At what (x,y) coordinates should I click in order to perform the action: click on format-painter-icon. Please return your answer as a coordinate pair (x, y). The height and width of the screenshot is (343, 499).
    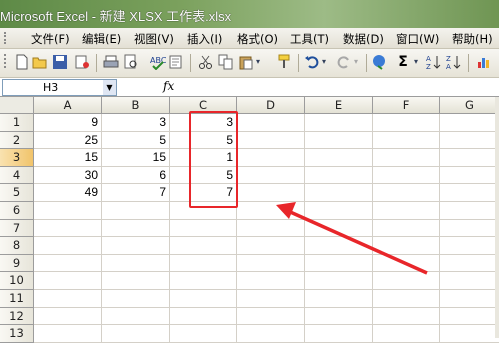
    Looking at the image, I should click on (284, 62).